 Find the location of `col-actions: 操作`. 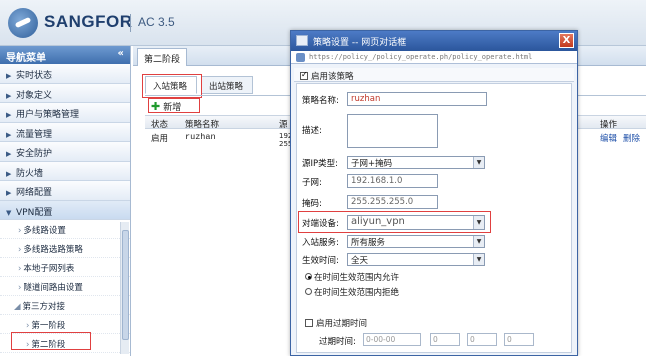

col-actions: 操作 is located at coordinates (609, 125).